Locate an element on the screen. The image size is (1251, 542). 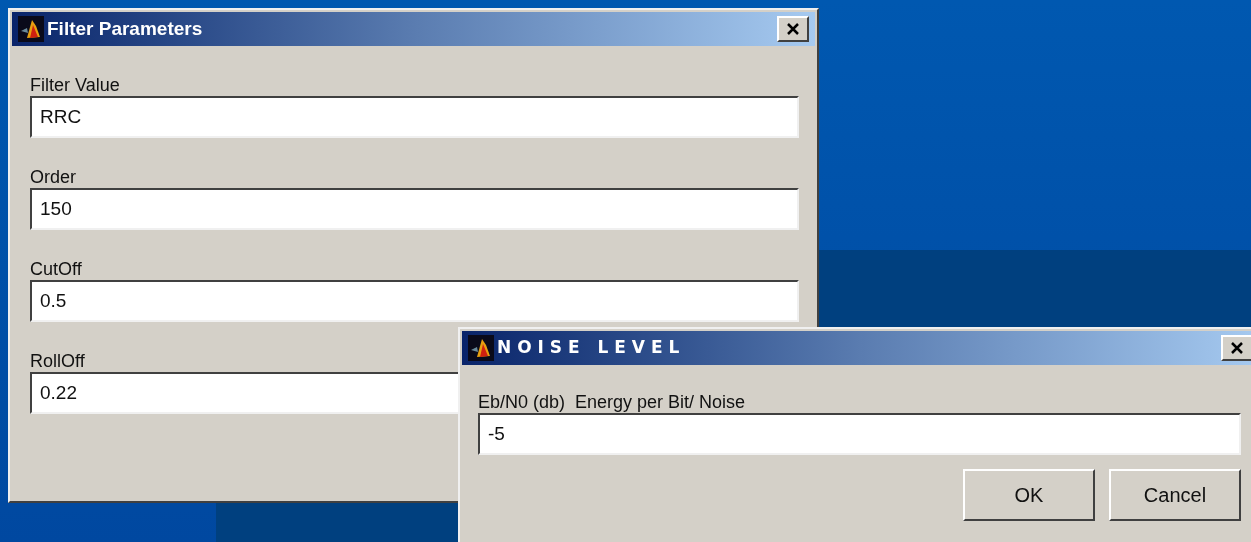
field-label: Order is located at coordinates (53, 177).